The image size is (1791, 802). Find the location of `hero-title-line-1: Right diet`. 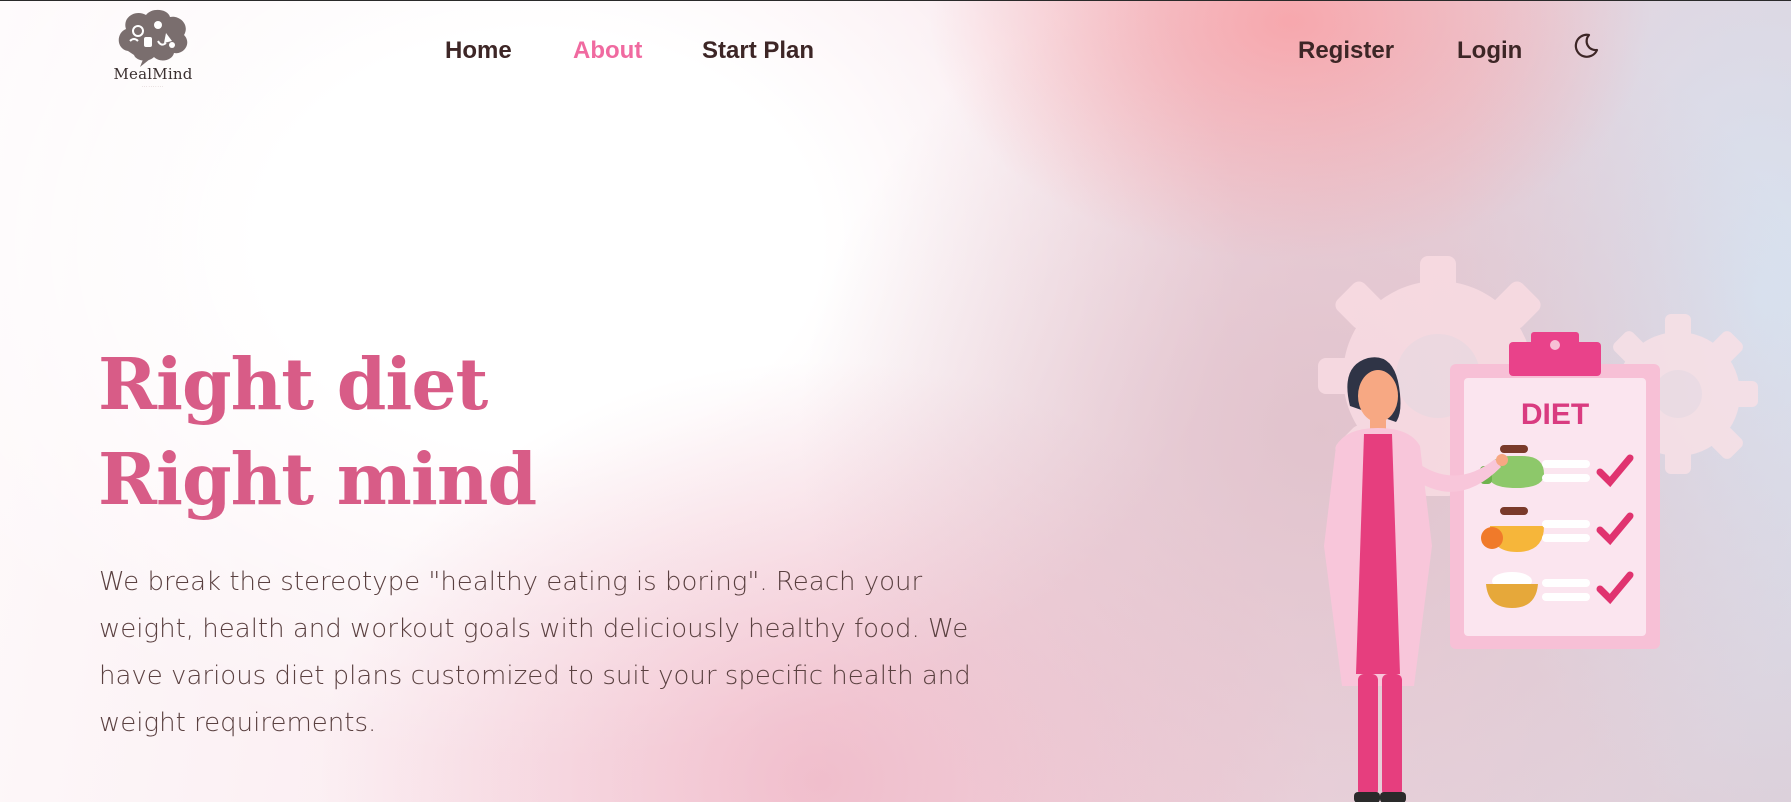

hero-title-line-1: Right diet is located at coordinates (293, 384).